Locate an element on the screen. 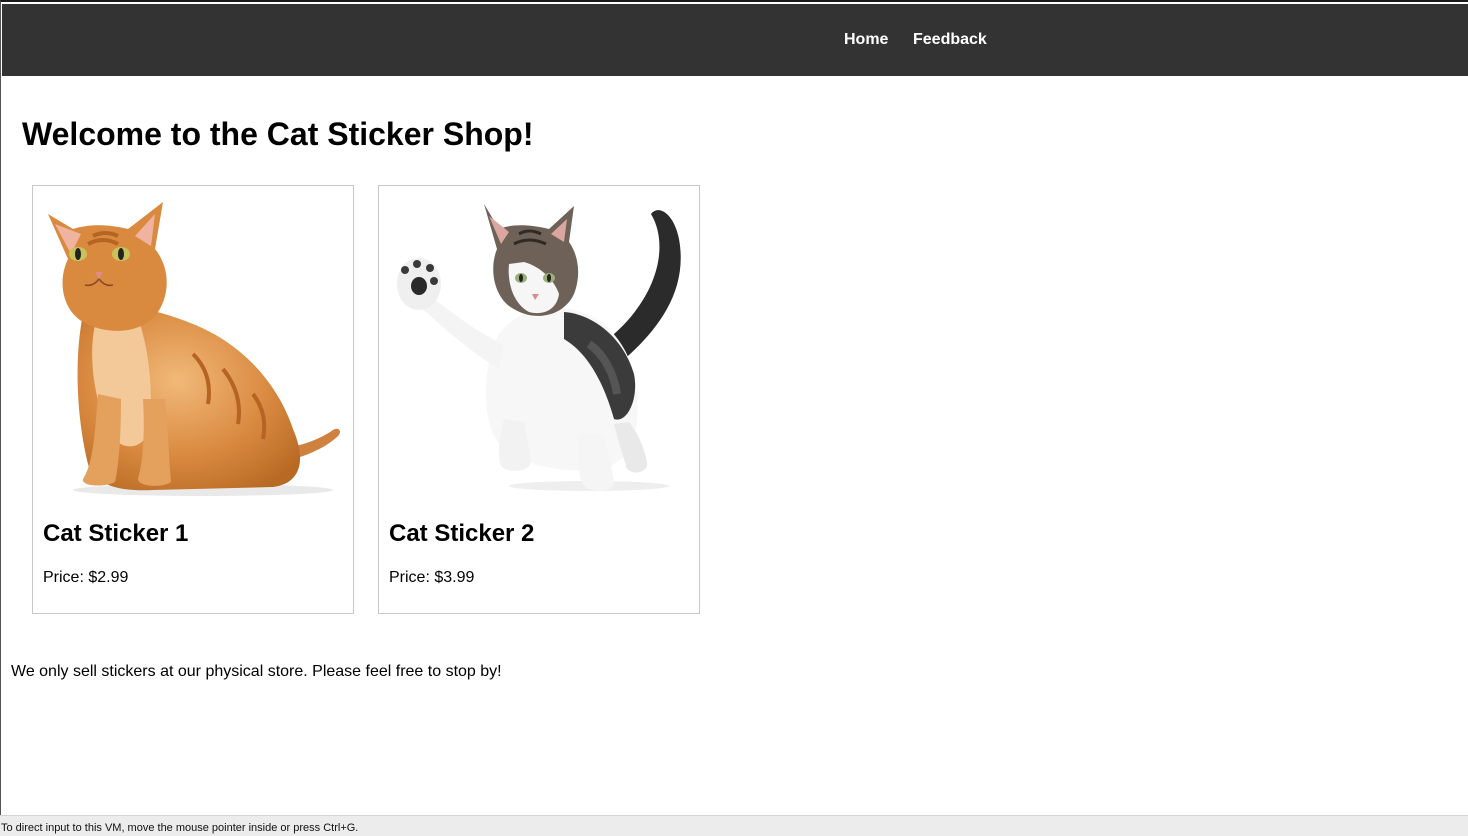 The image size is (1468, 836). product-price: Price: $2.99 is located at coordinates (86, 577).